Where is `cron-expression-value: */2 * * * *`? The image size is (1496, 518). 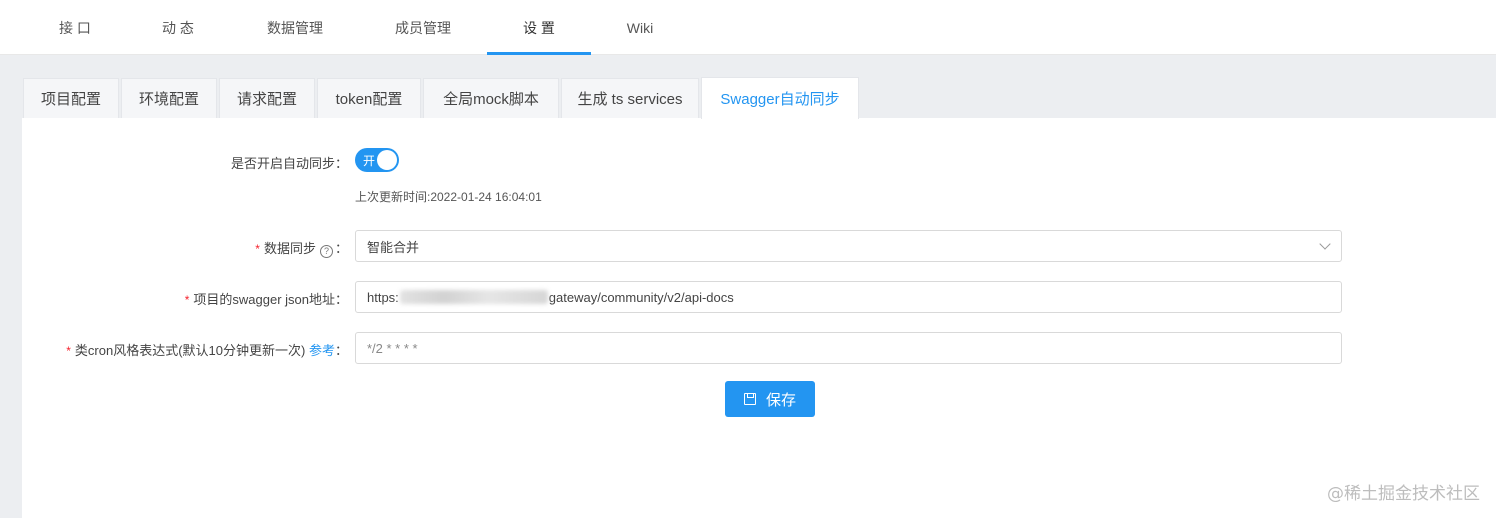 cron-expression-value: */2 * * * * is located at coordinates (392, 348).